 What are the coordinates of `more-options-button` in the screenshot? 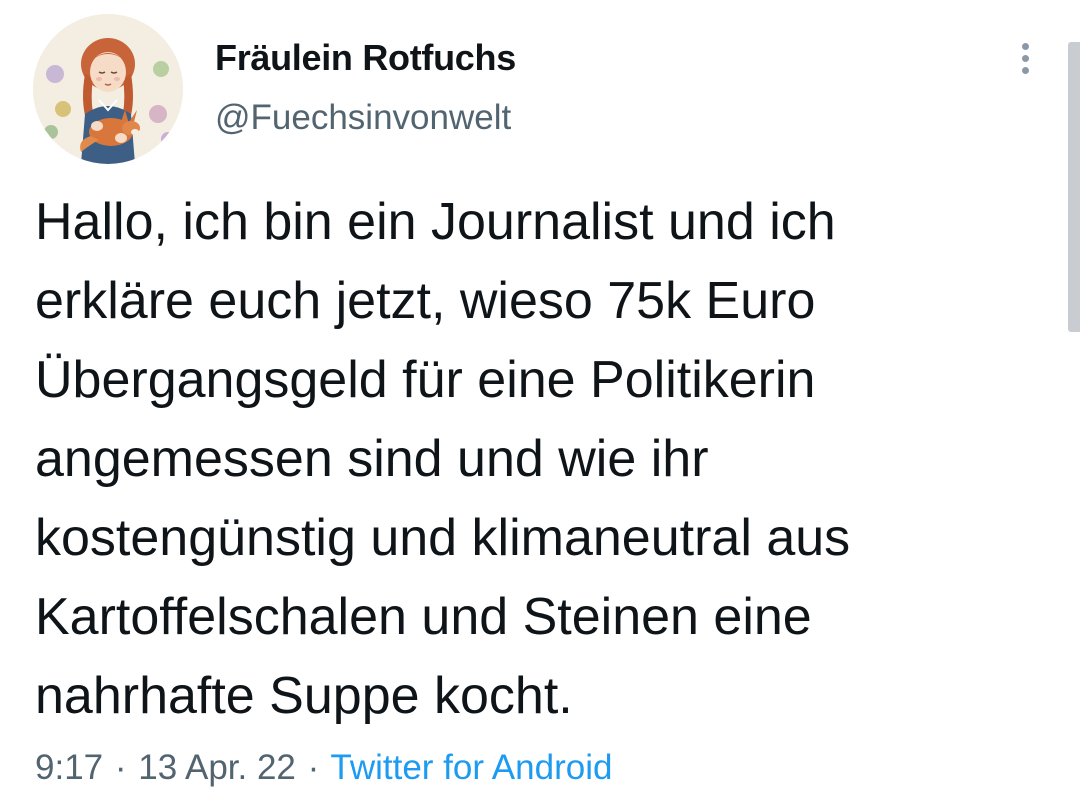 It's located at (1025, 58).